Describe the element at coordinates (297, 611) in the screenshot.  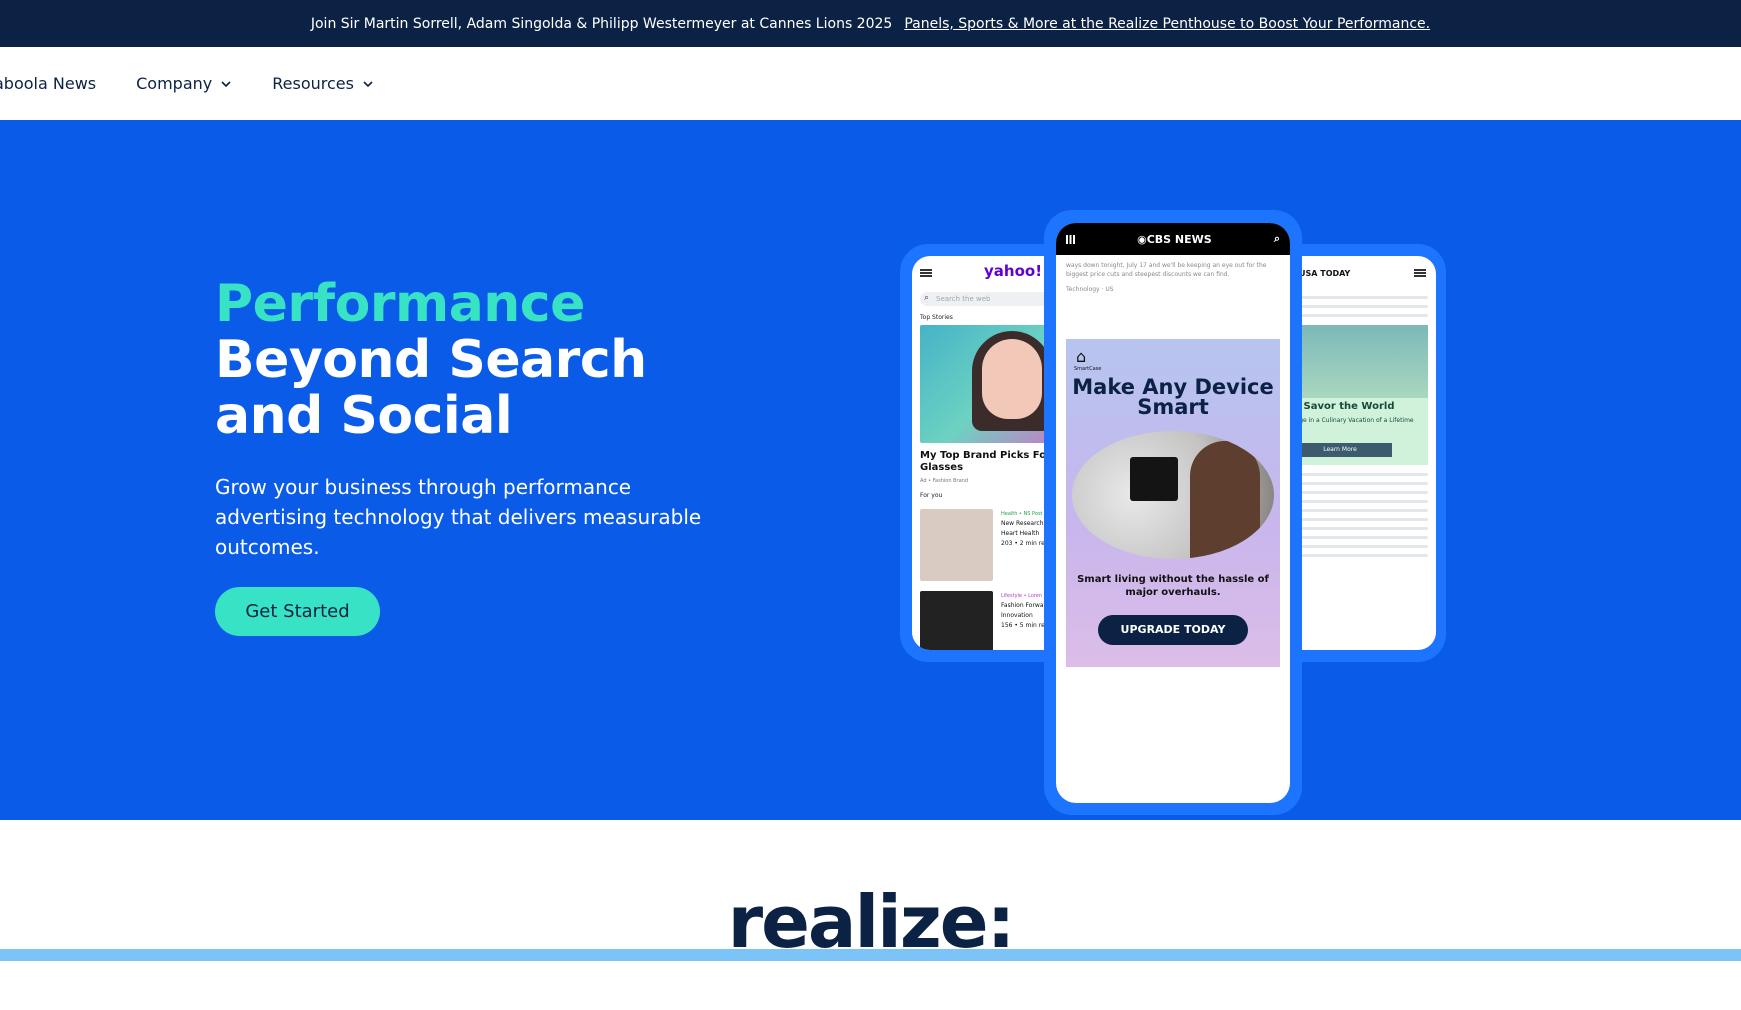
I see `get-started-button: Get Started` at that location.